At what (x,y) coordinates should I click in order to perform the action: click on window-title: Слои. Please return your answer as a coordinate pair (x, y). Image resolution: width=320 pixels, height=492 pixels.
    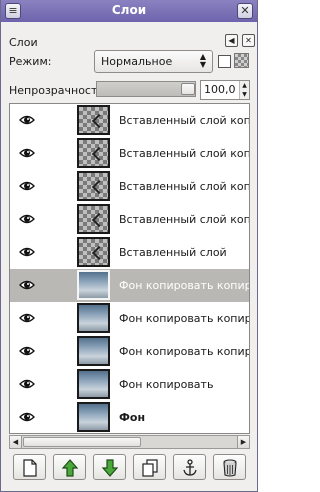
    Looking at the image, I should click on (129, 10).